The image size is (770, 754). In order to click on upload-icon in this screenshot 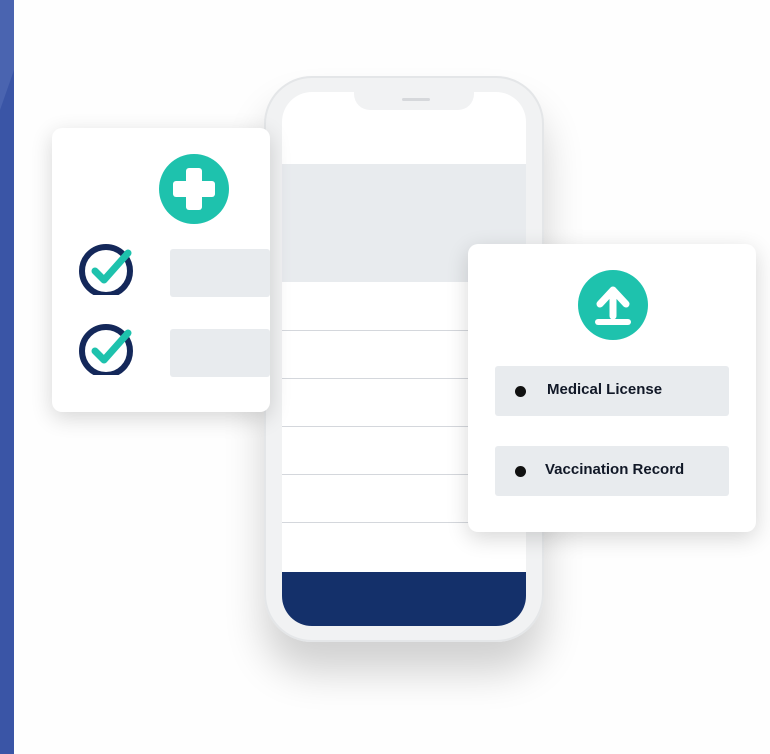, I will do `click(613, 305)`.